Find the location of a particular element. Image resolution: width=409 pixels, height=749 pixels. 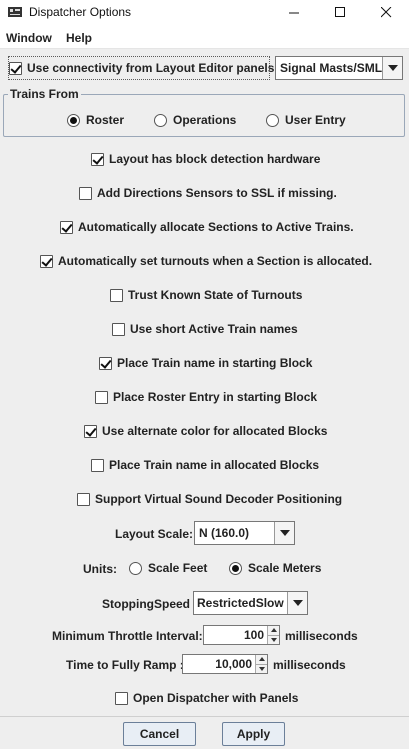

signal-type-value: Signal Masts/SML is located at coordinates (331, 68).